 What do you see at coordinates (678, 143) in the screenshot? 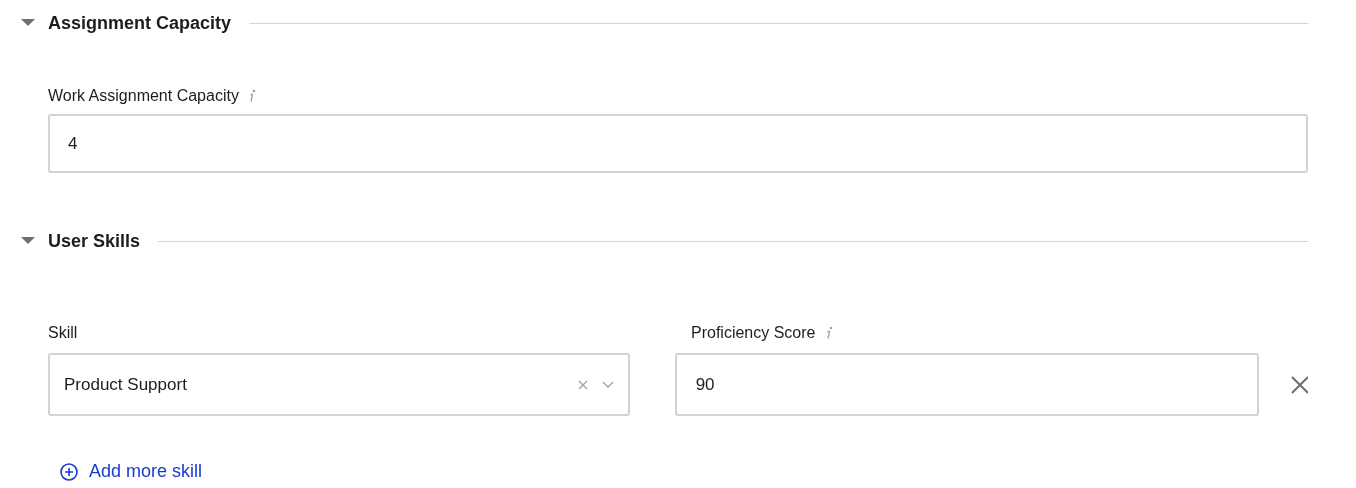
I see `input-field: 4` at bounding box center [678, 143].